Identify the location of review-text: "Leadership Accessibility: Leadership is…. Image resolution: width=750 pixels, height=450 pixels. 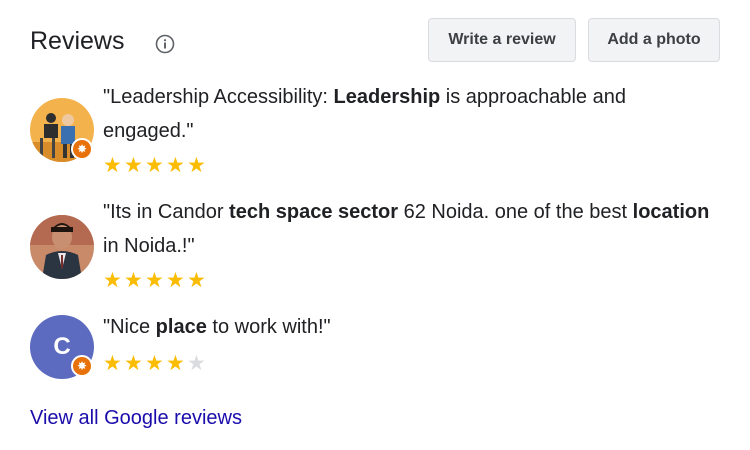
(364, 114).